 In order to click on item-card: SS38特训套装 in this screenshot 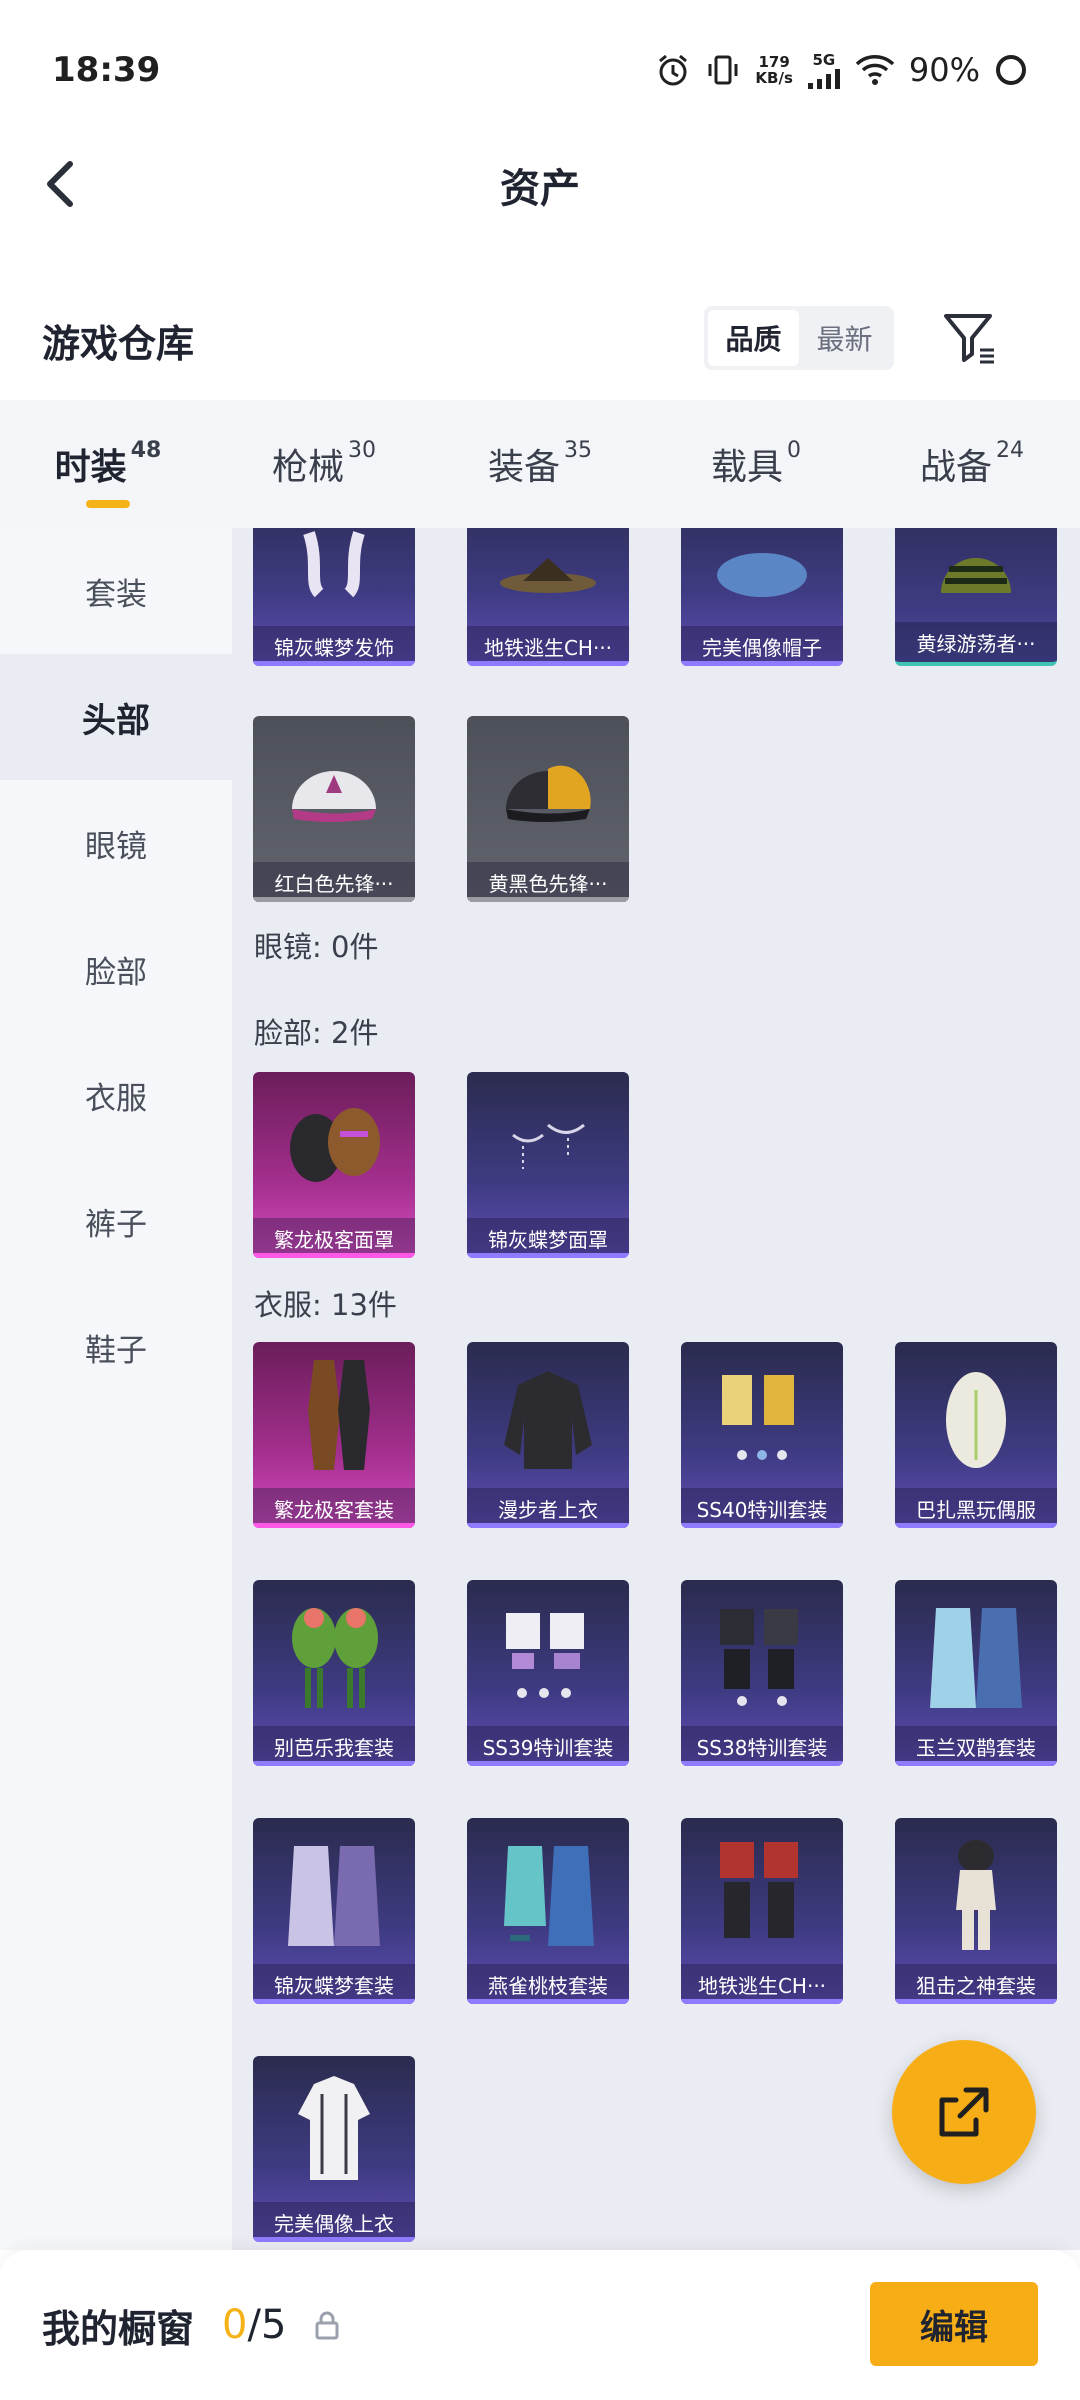, I will do `click(762, 1673)`.